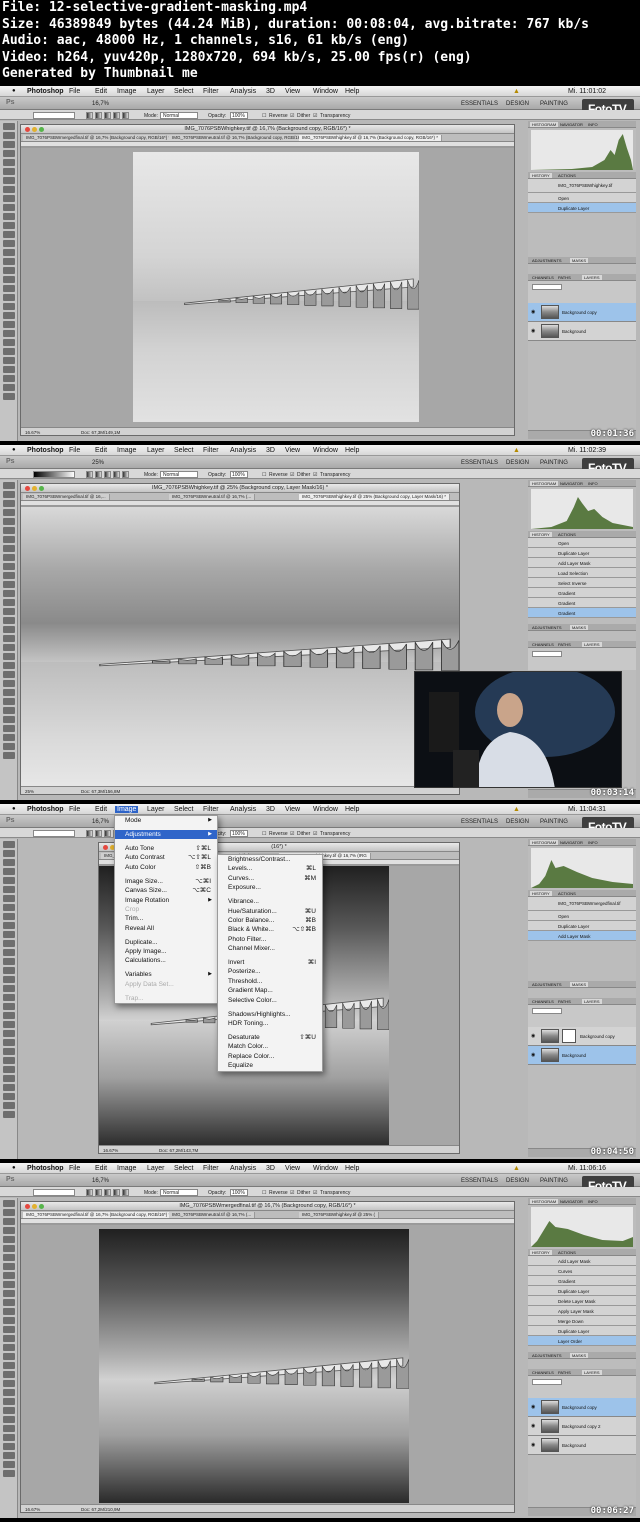  Describe the element at coordinates (541, 893) in the screenshot. I see `panel-tab-history: HISTORY` at that location.